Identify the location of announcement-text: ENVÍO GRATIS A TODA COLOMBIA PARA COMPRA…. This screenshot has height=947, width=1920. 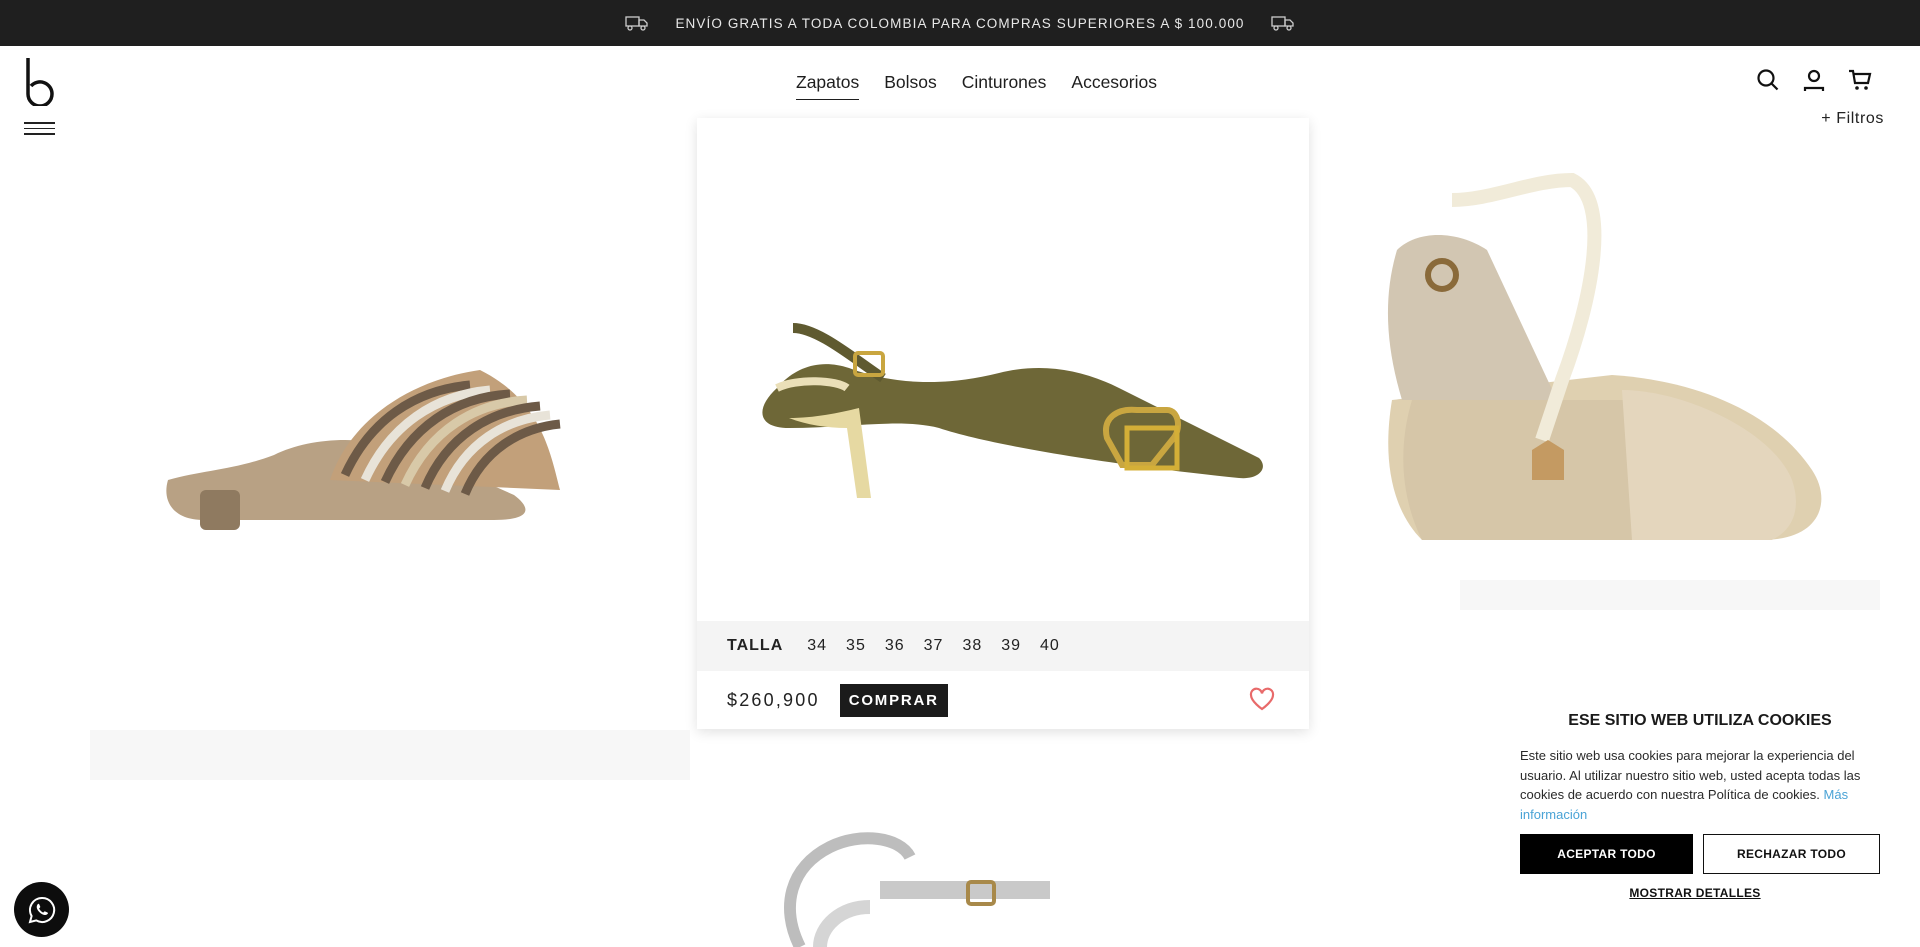
(960, 23).